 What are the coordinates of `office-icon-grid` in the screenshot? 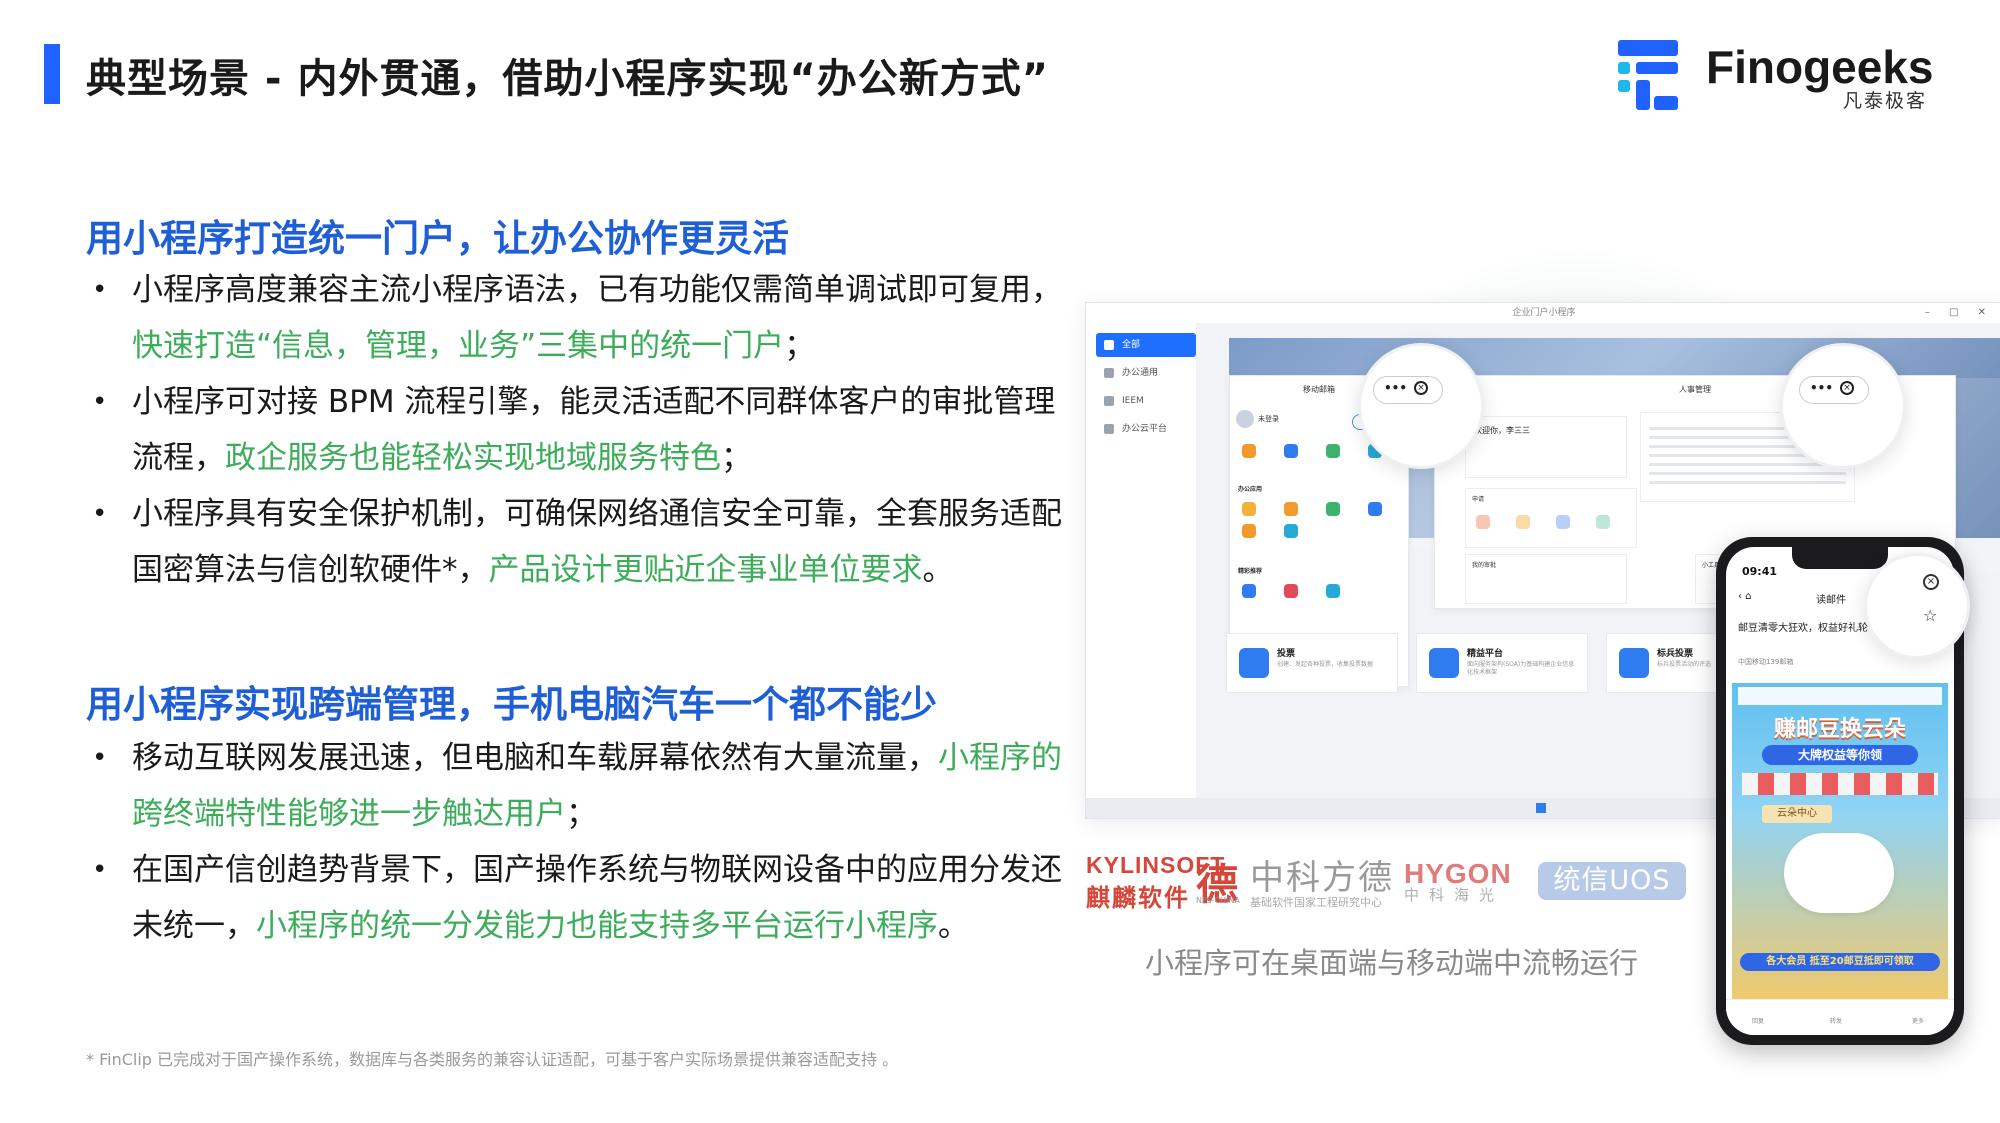 It's located at (1320, 522).